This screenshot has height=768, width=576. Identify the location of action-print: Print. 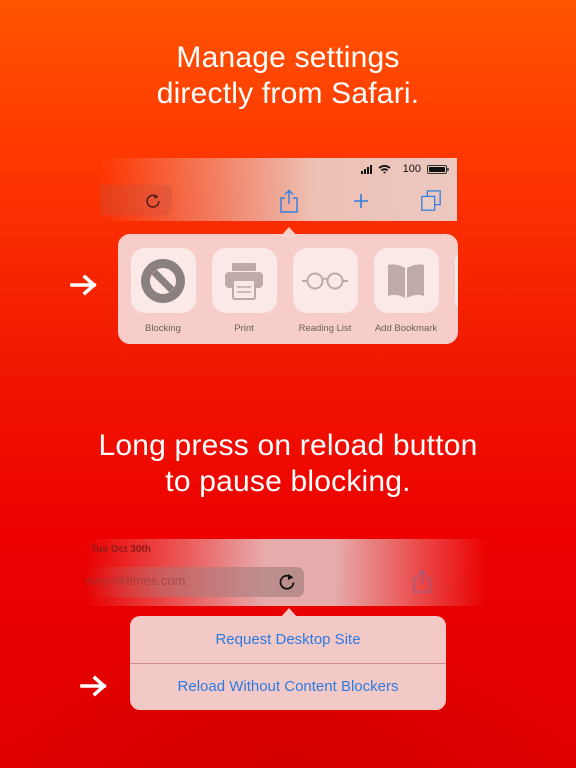
(244, 291).